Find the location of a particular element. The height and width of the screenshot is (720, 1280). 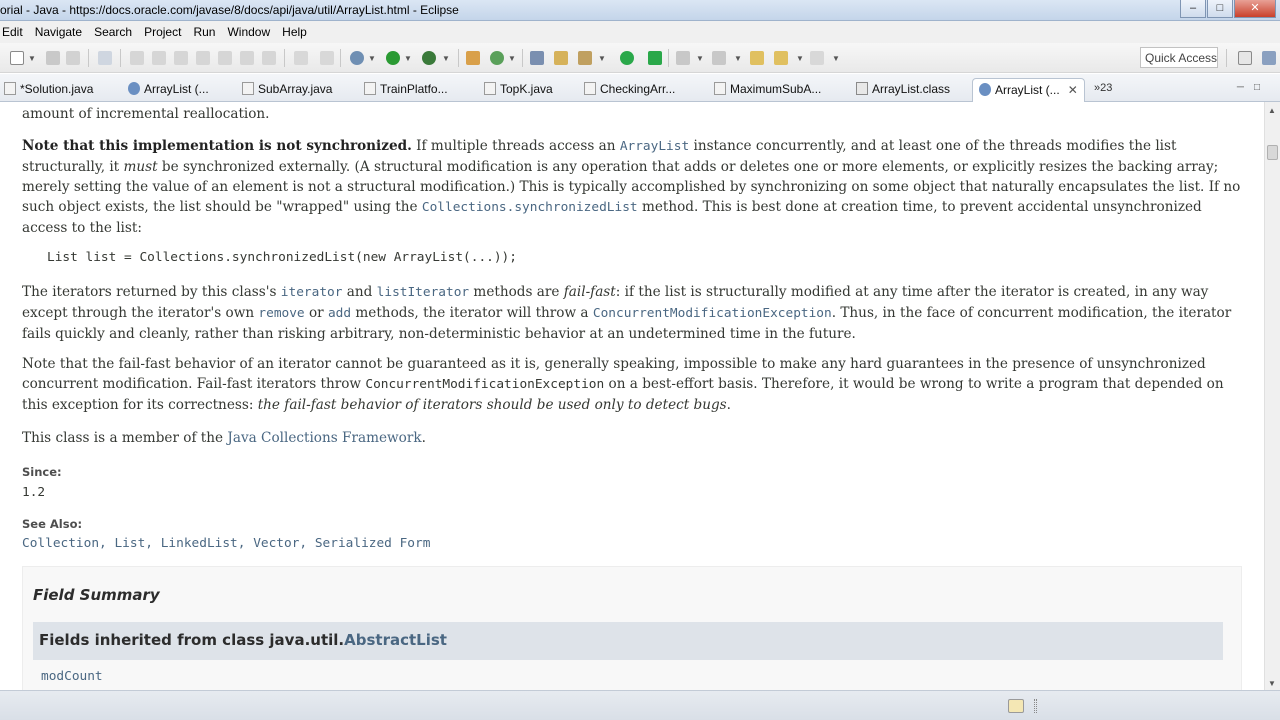

save-all-icon is located at coordinates (73, 58).